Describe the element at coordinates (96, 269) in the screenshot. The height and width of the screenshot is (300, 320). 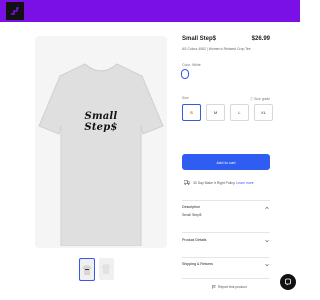
I see `thumbnail-strip` at that location.